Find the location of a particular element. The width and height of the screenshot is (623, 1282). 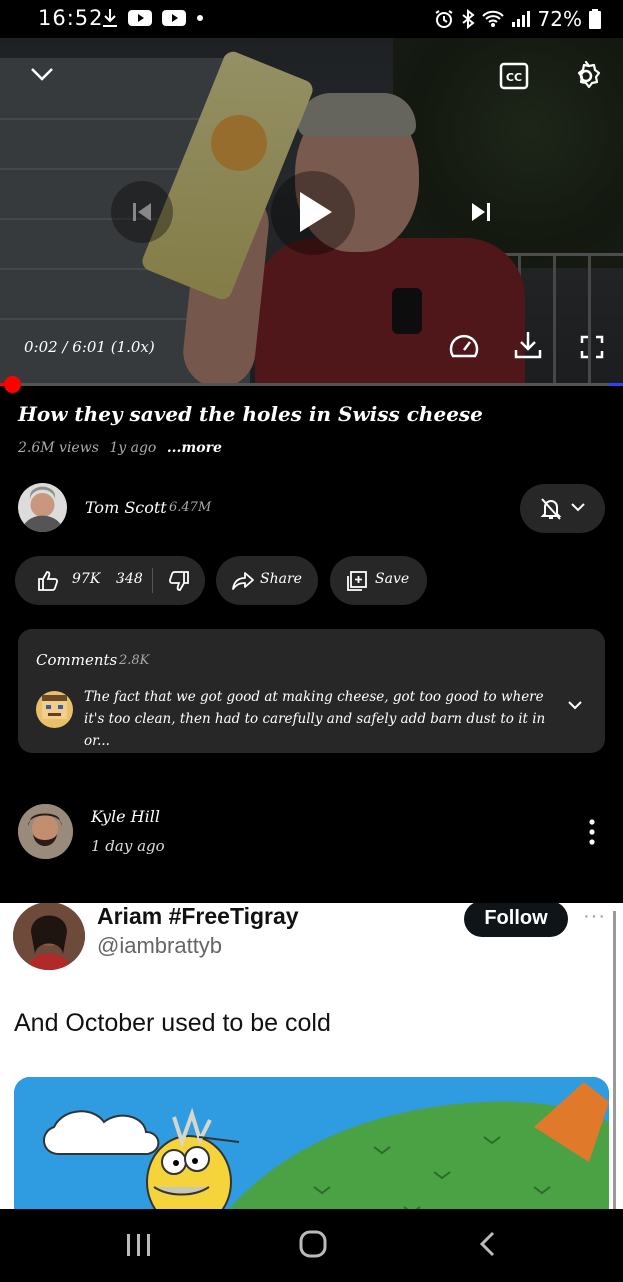

system-nav-bar is located at coordinates (311, 1245).